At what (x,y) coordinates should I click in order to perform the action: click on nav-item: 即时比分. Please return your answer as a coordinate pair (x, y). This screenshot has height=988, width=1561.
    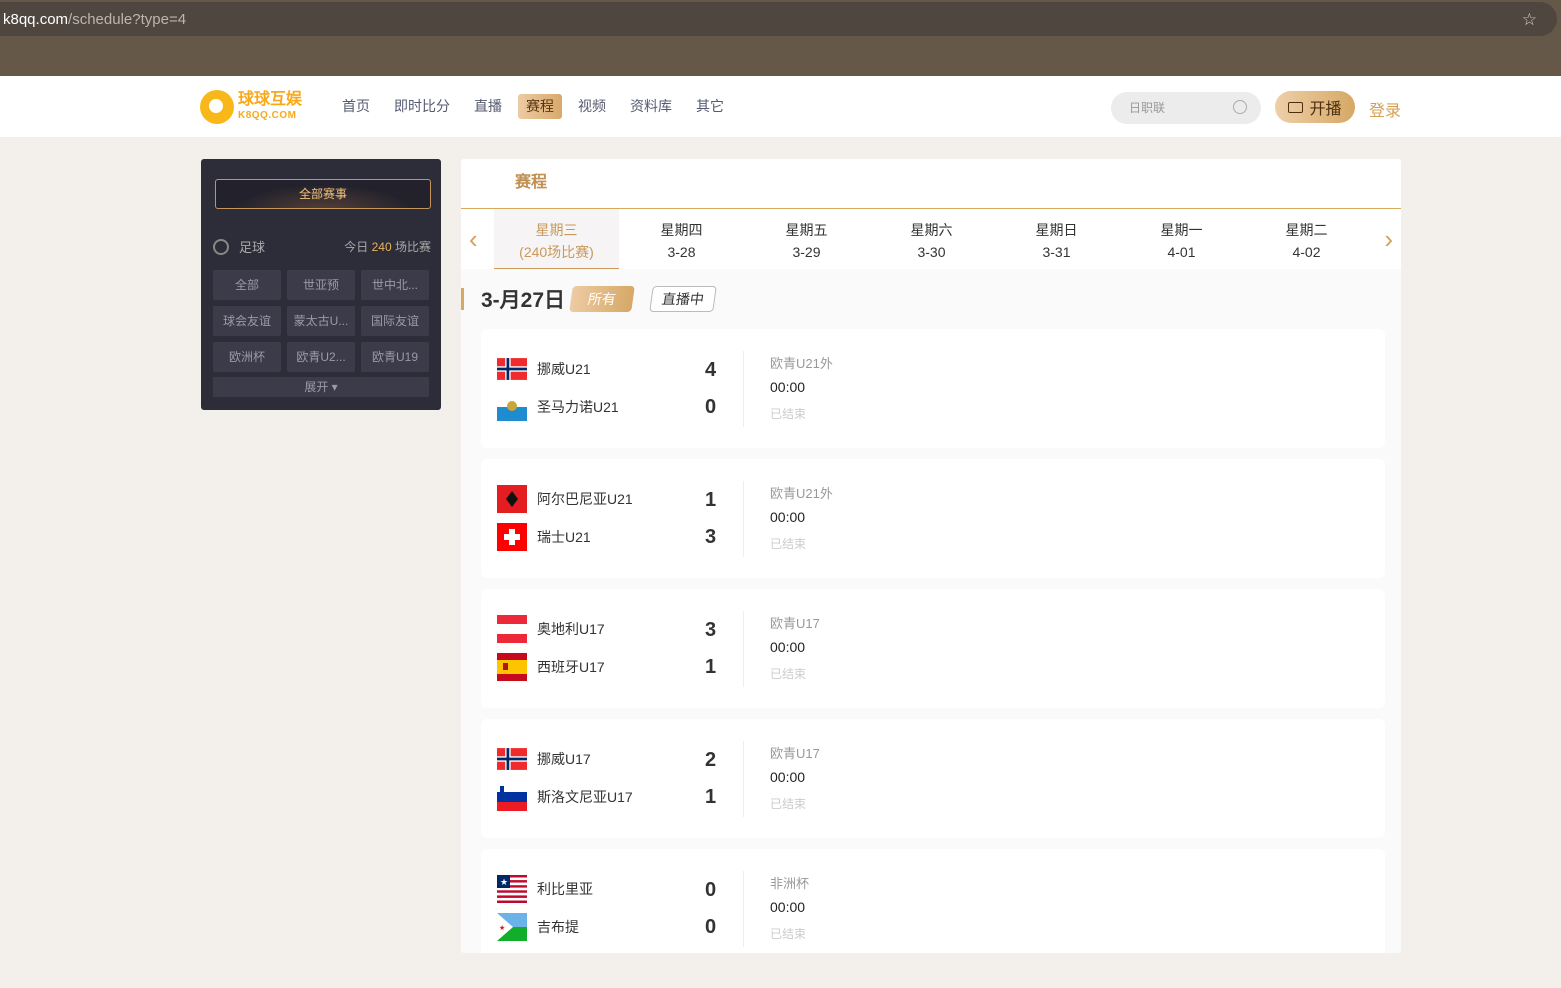
    Looking at the image, I should click on (422, 106).